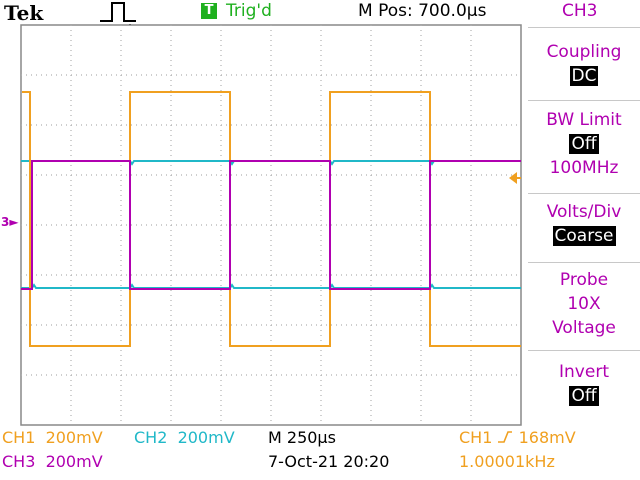 This screenshot has width=640, height=480. I want to click on brand-logo: Tek, so click(24, 13).